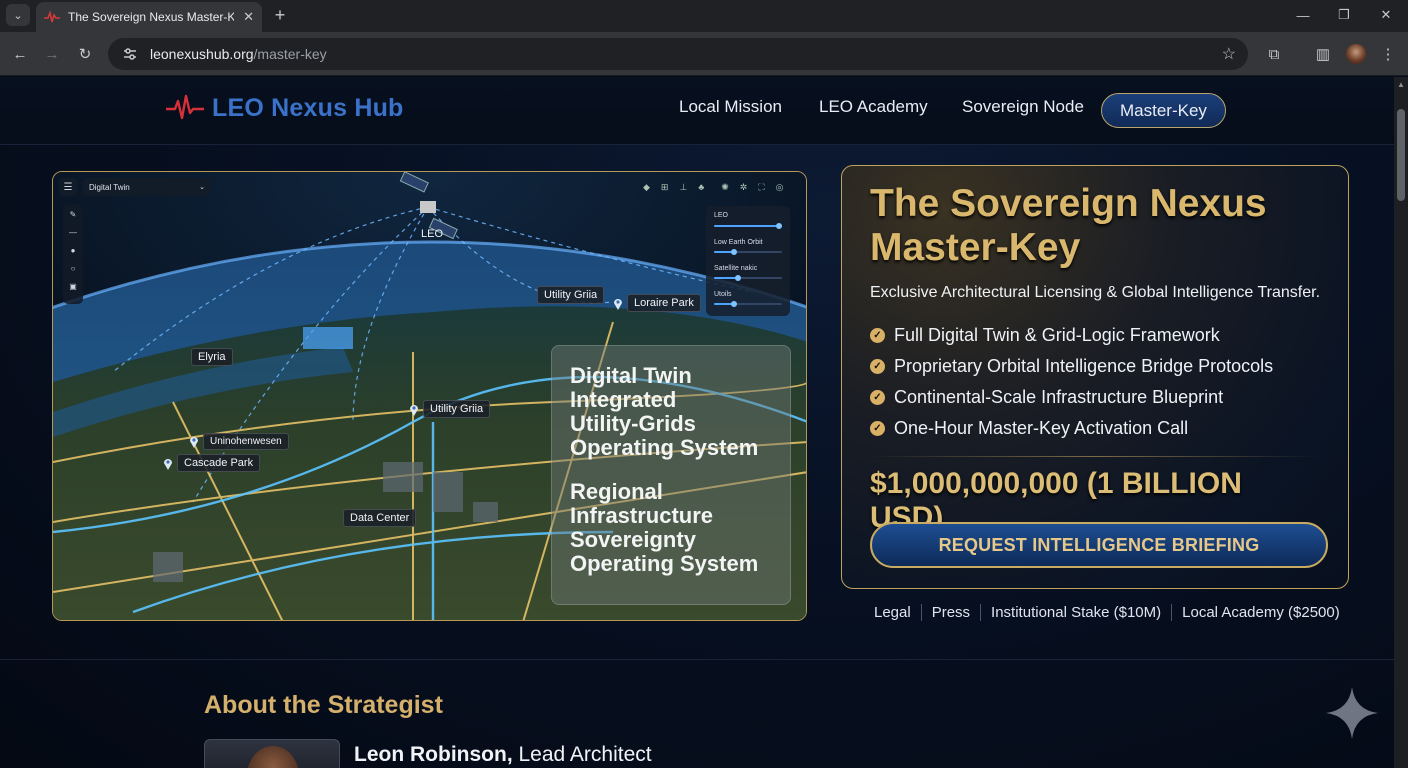 The height and width of the screenshot is (768, 1408). What do you see at coordinates (1344, 15) in the screenshot?
I see `restore-icon: ❐` at bounding box center [1344, 15].